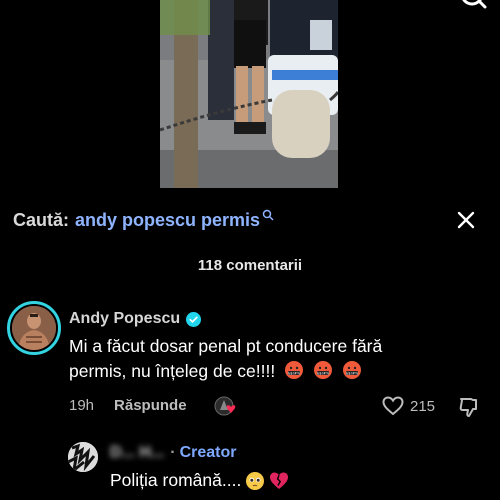  What do you see at coordinates (225, 406) in the screenshot?
I see `creator-liked-icon` at bounding box center [225, 406].